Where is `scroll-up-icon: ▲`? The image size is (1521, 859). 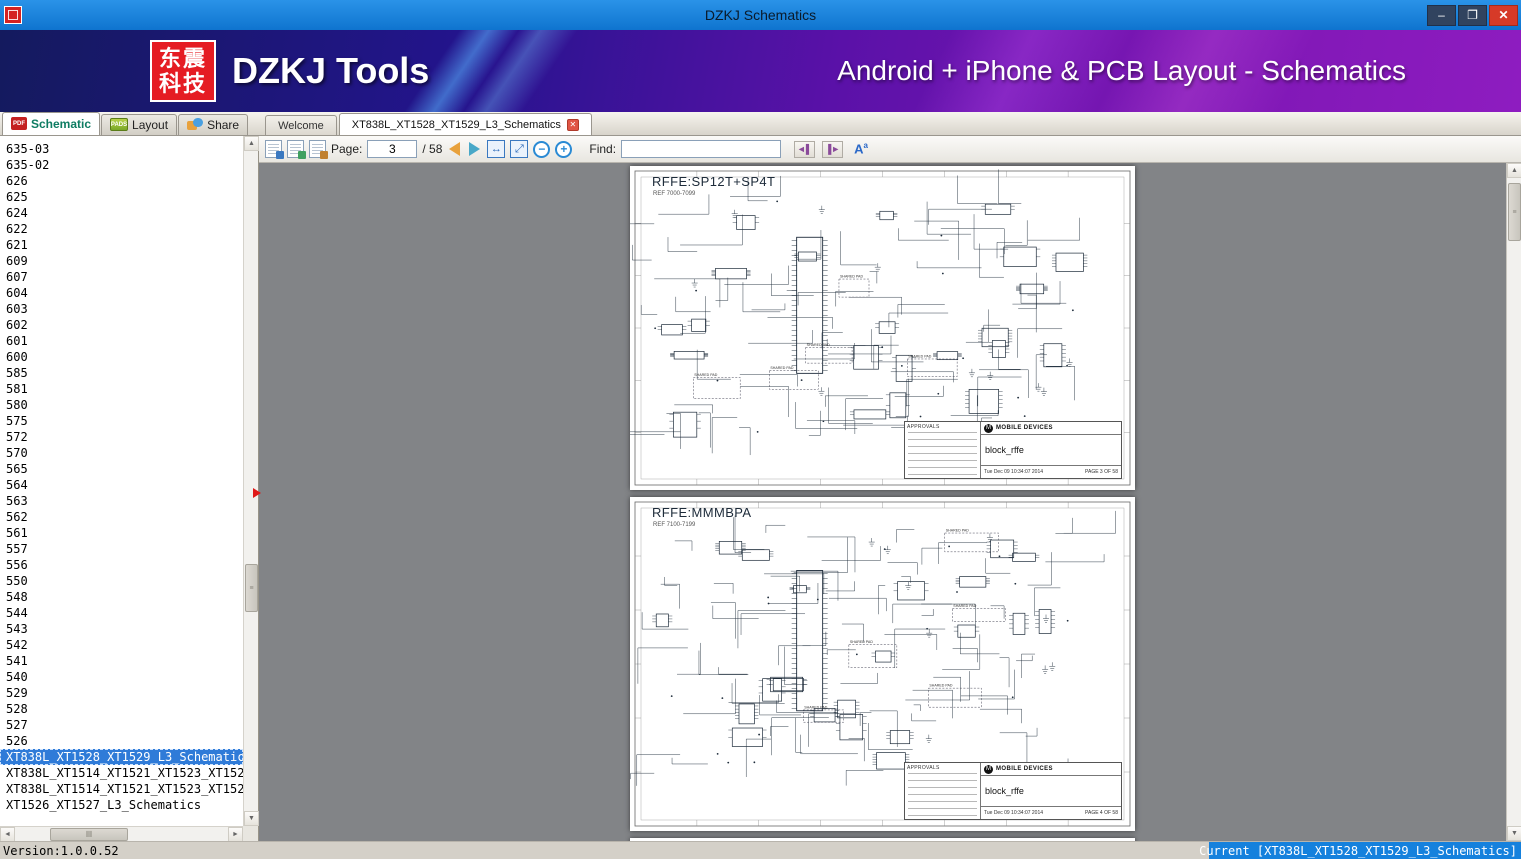 scroll-up-icon: ▲ is located at coordinates (251, 143).